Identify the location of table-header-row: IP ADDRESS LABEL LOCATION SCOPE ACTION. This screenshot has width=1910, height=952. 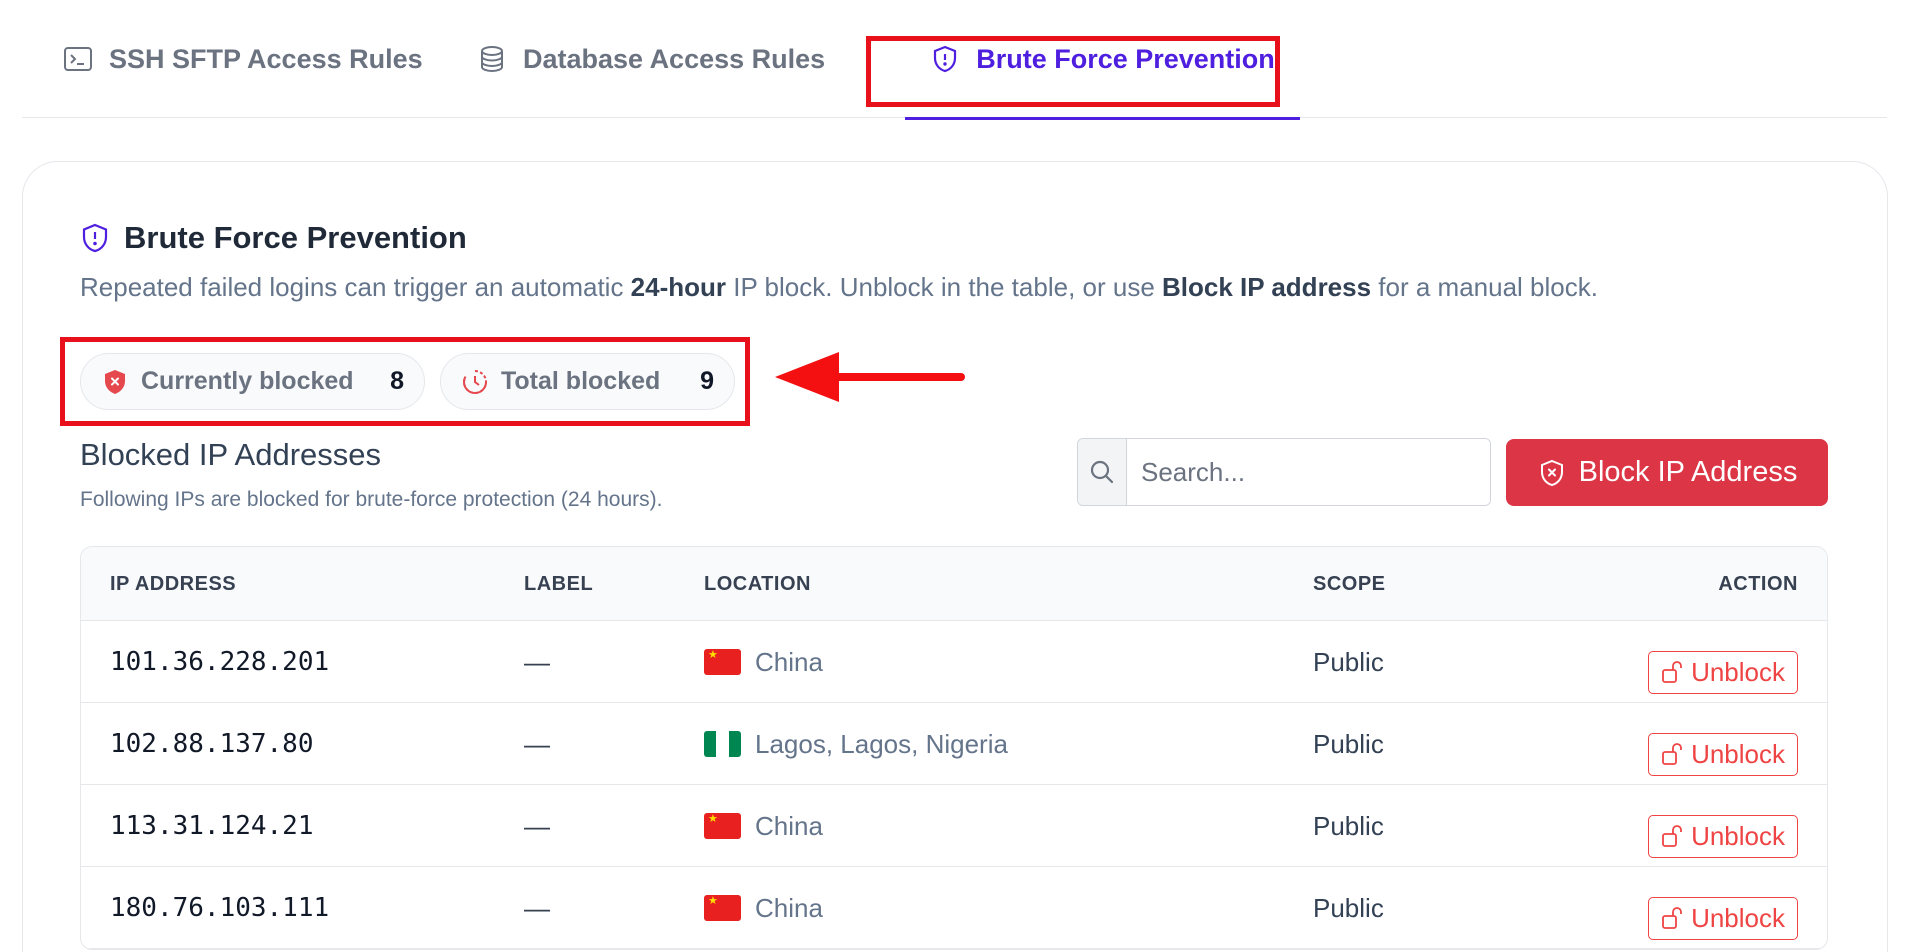
(954, 584).